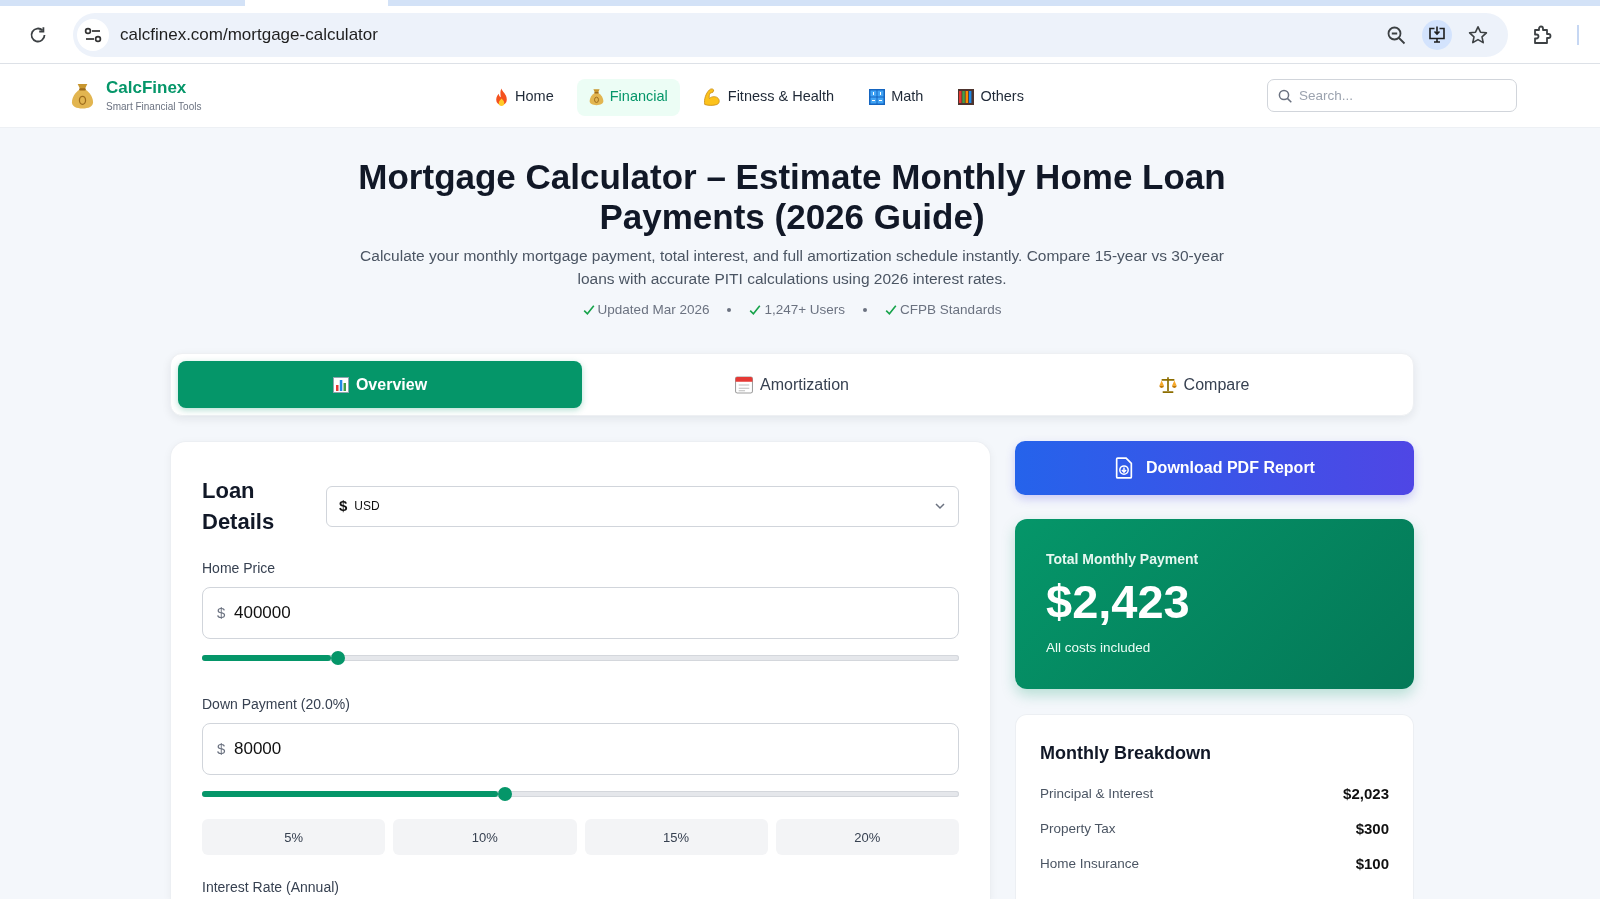 Image resolution: width=1600 pixels, height=899 pixels. Describe the element at coordinates (1123, 559) in the screenshot. I see `total-label: Total Monthly Payment` at that location.